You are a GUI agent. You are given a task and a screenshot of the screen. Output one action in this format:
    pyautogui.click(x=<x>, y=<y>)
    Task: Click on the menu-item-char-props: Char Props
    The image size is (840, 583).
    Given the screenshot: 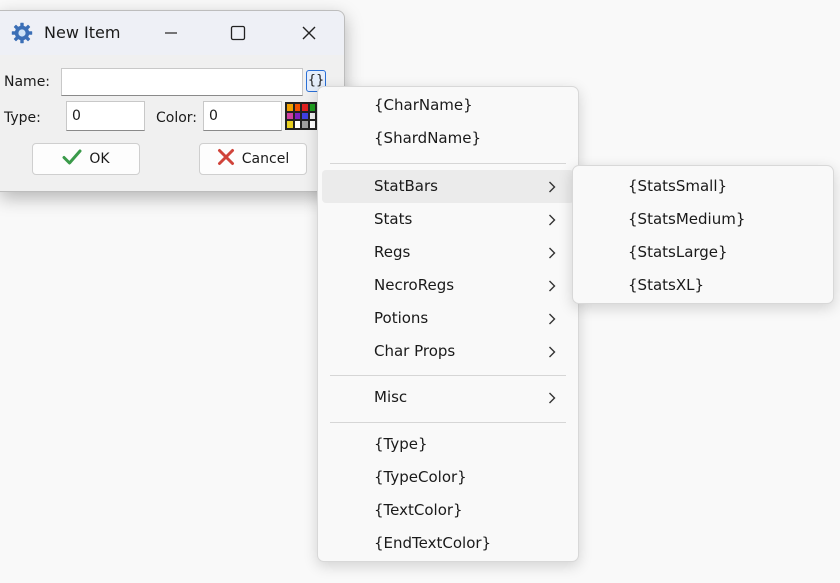 What is the action you would take?
    pyautogui.click(x=448, y=351)
    